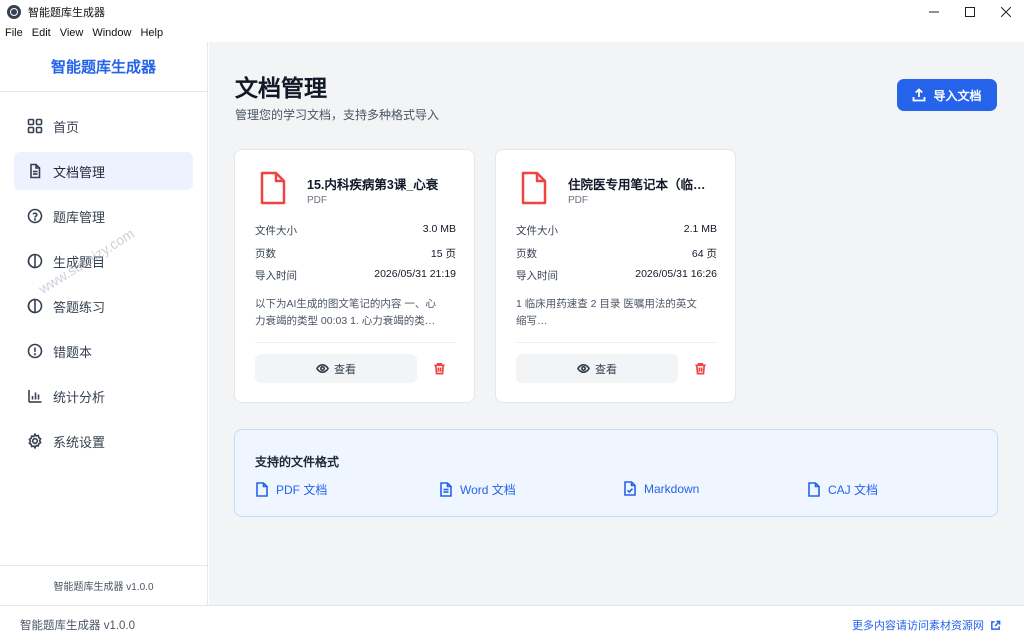 The image size is (1024, 641). What do you see at coordinates (415, 274) in the screenshot?
I see `import-time-value: 2026/05/31 21:19` at bounding box center [415, 274].